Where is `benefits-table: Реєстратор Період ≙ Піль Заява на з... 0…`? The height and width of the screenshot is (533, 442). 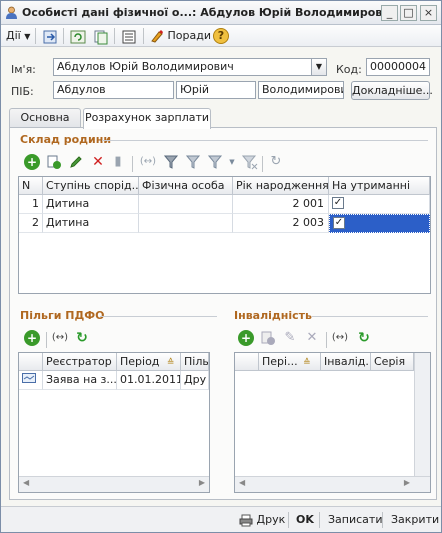
benefits-table: Реєстратор Період ≙ Піль Заява на з... 0… is located at coordinates (114, 422).